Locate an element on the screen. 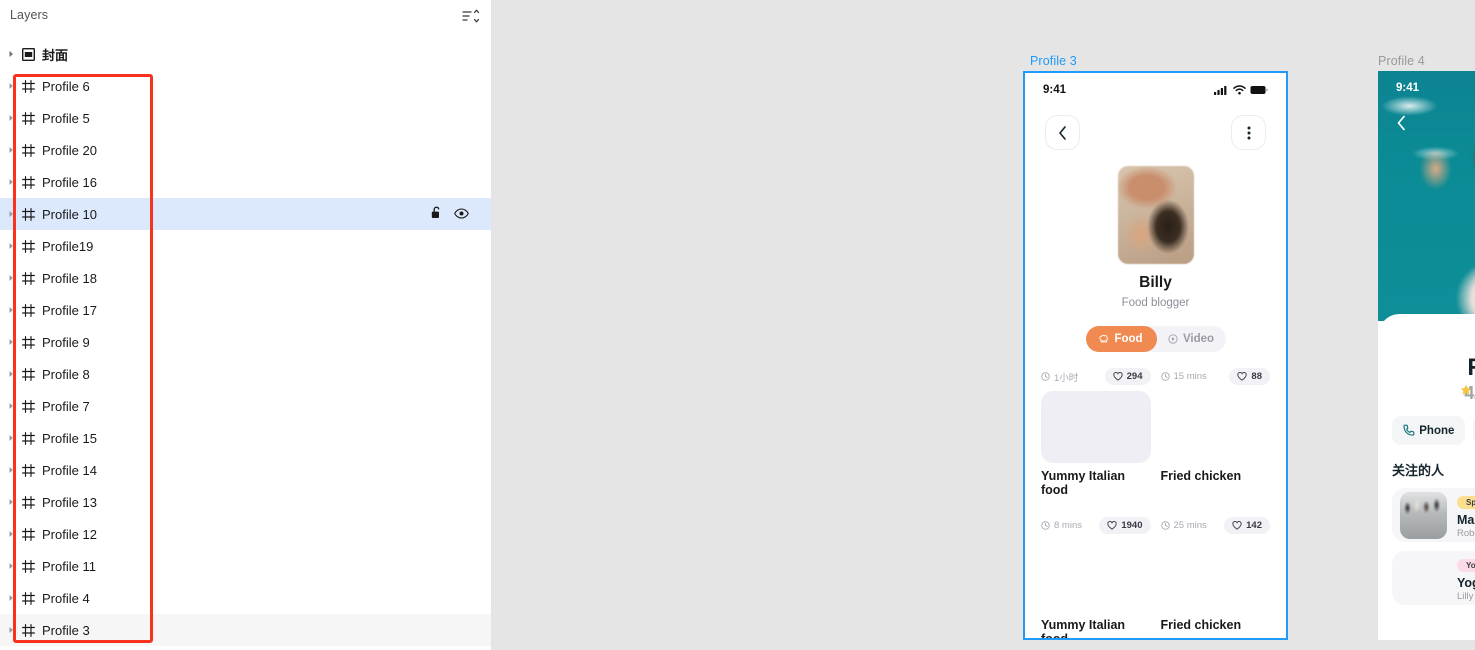  frame-label-profile-4: Profile 4 is located at coordinates (1401, 61).